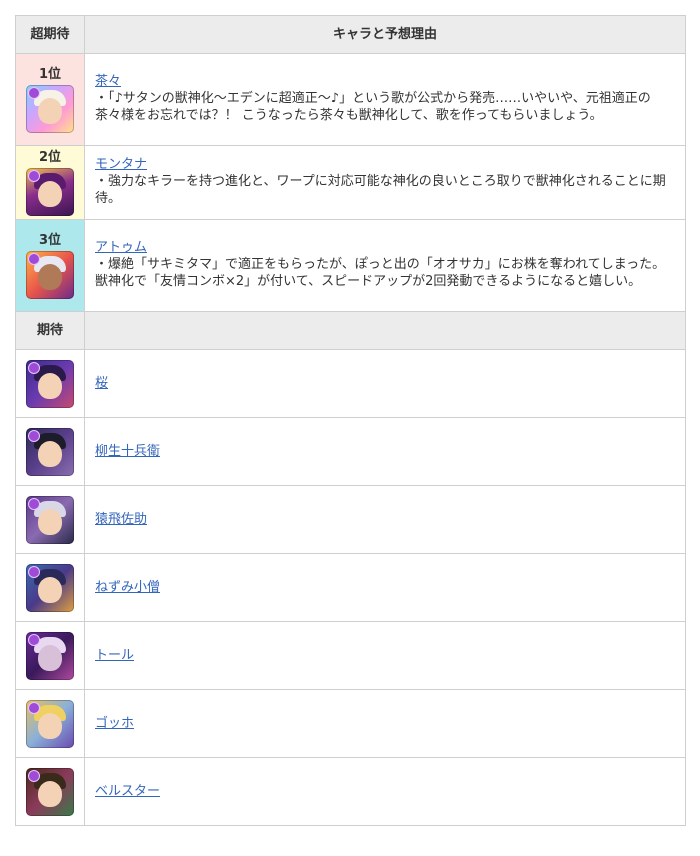 Image resolution: width=700 pixels, height=856 pixels. I want to click on table-row: 猿飛佐助, so click(350, 519).